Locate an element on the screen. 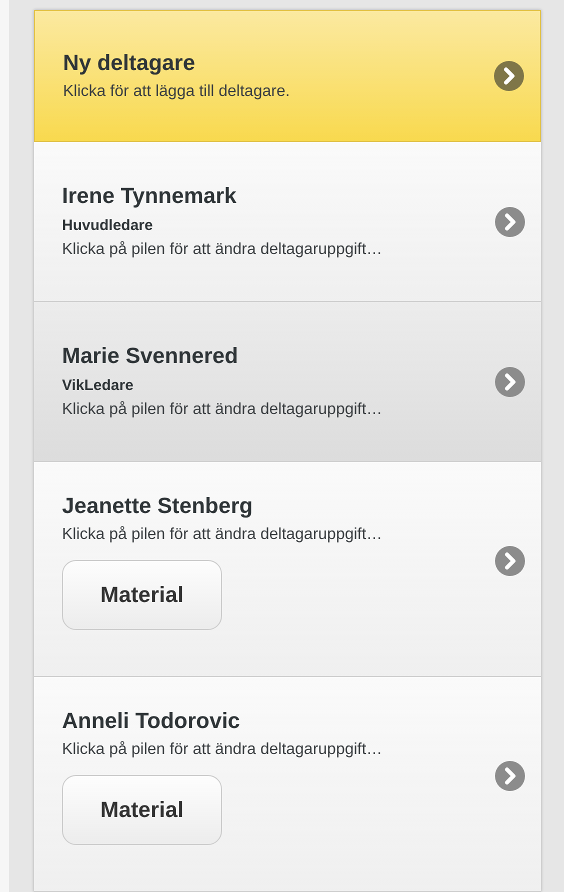 The height and width of the screenshot is (892, 564). participant-name: Marie Svennered is located at coordinates (150, 356).